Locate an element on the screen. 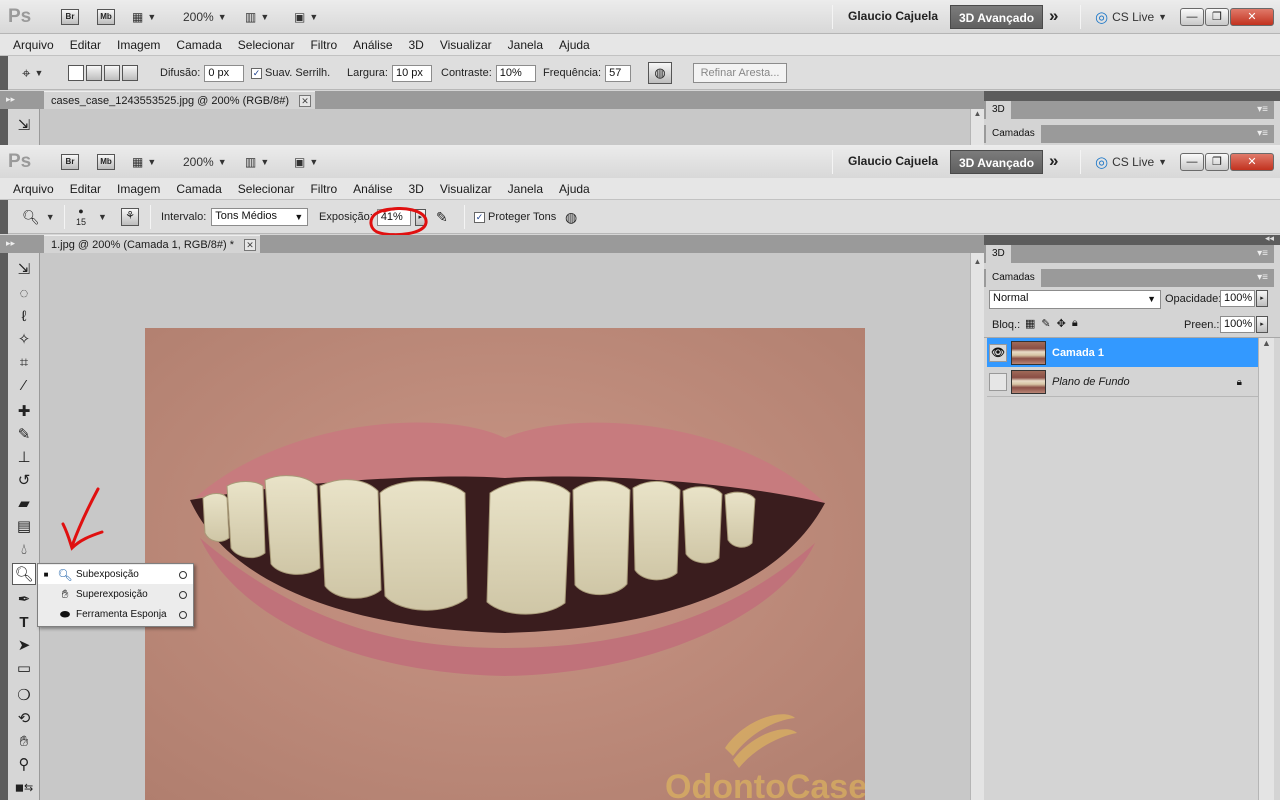 The image size is (1280, 800). intersect-selection-icon is located at coordinates (130, 73).